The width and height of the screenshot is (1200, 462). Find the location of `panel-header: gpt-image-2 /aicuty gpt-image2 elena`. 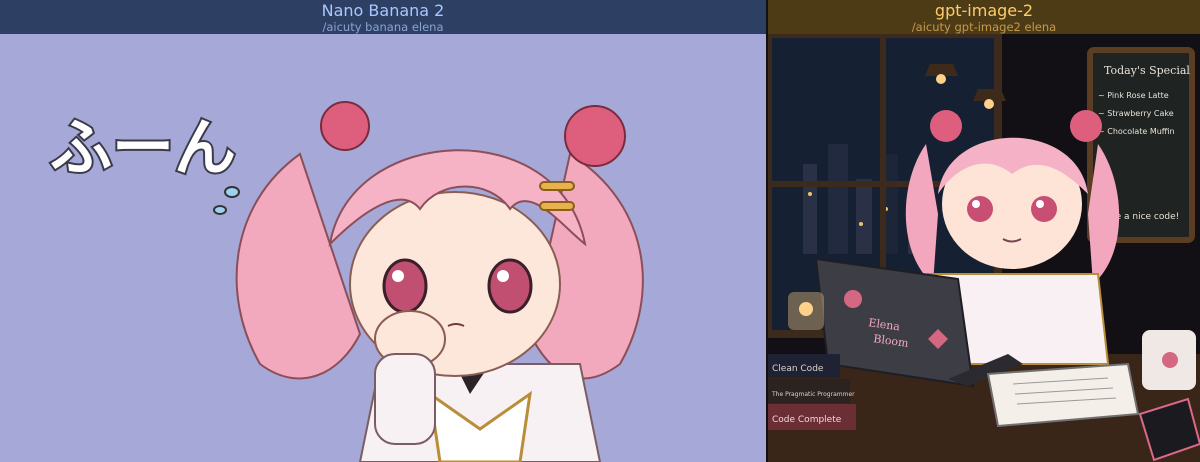

panel-header: gpt-image-2 /aicuty gpt-image2 elena is located at coordinates (984, 17).